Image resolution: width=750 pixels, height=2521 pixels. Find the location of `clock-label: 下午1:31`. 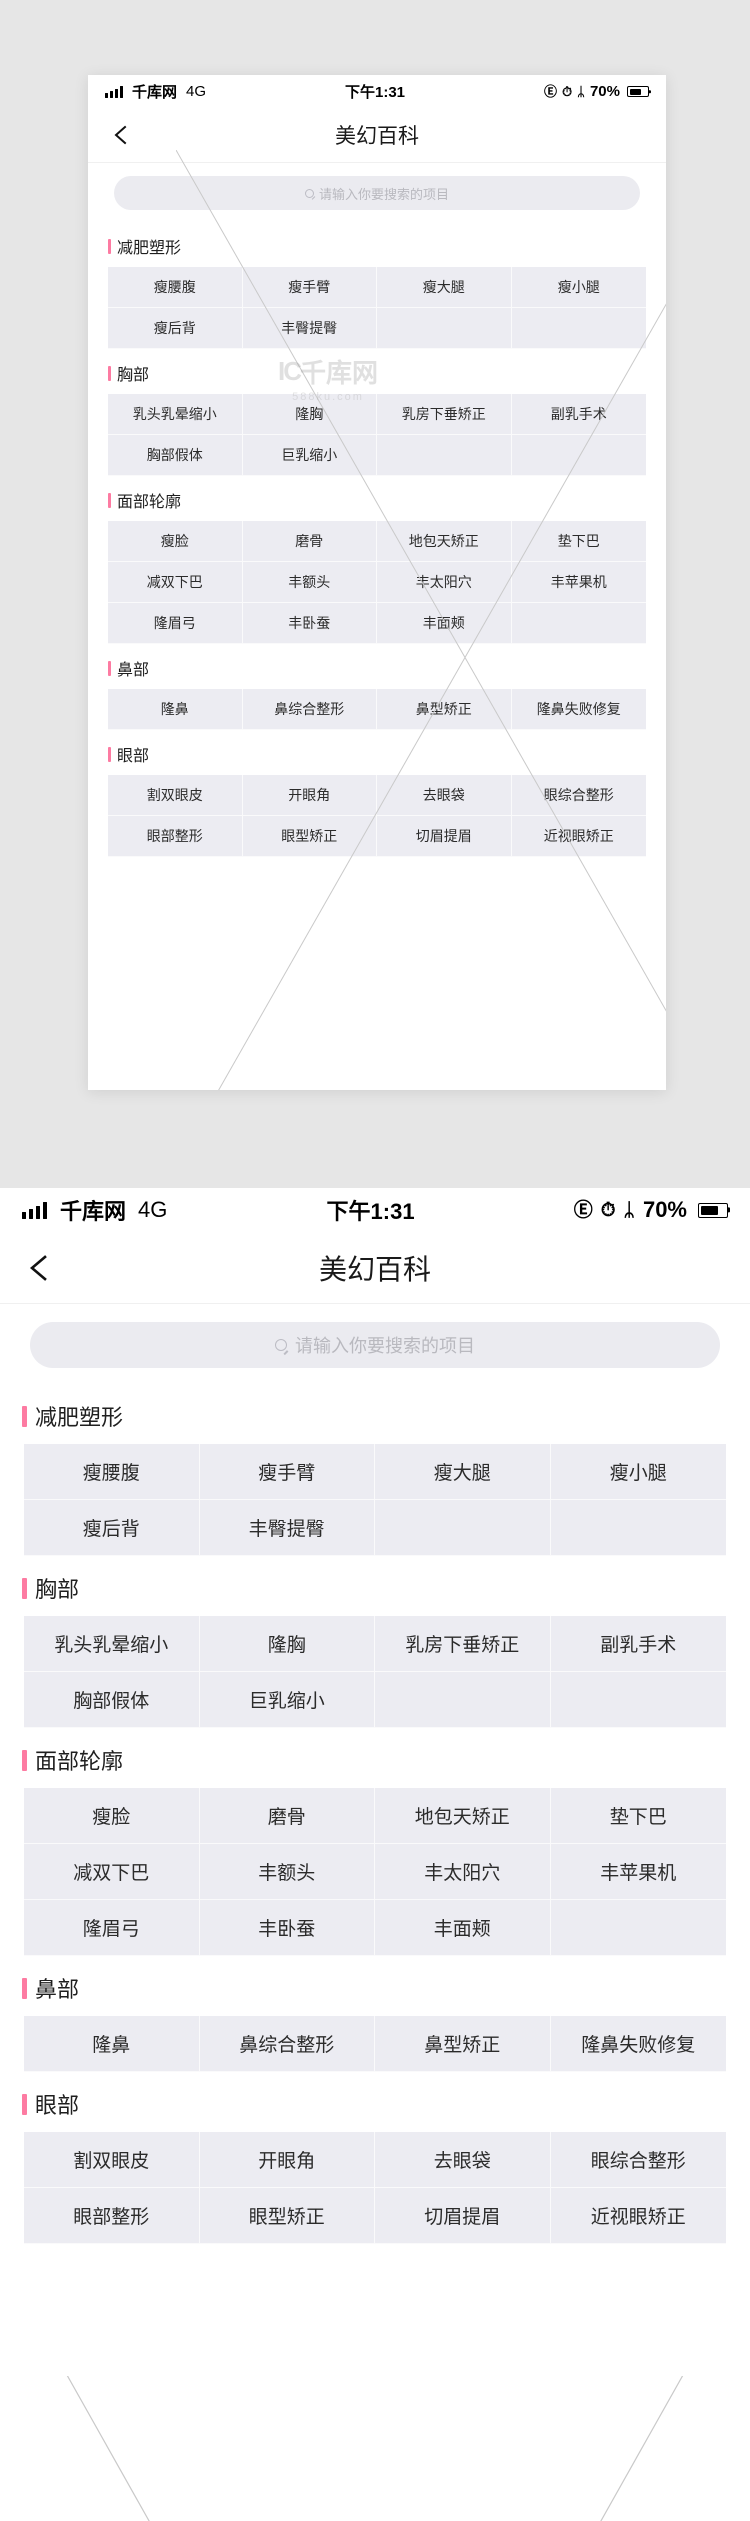

clock-label: 下午1:31 is located at coordinates (375, 92).